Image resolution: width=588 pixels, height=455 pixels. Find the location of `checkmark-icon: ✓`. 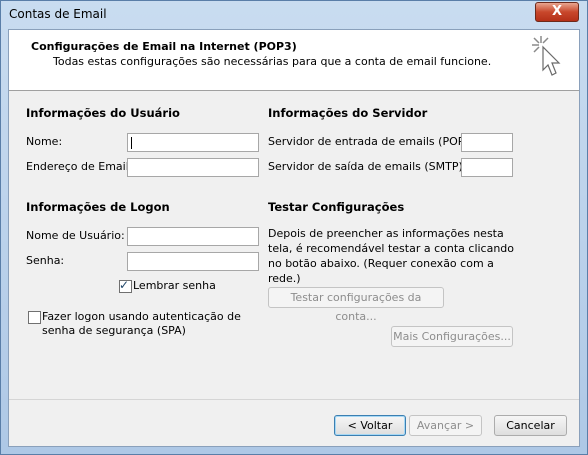

checkmark-icon: ✓ is located at coordinates (124, 285).